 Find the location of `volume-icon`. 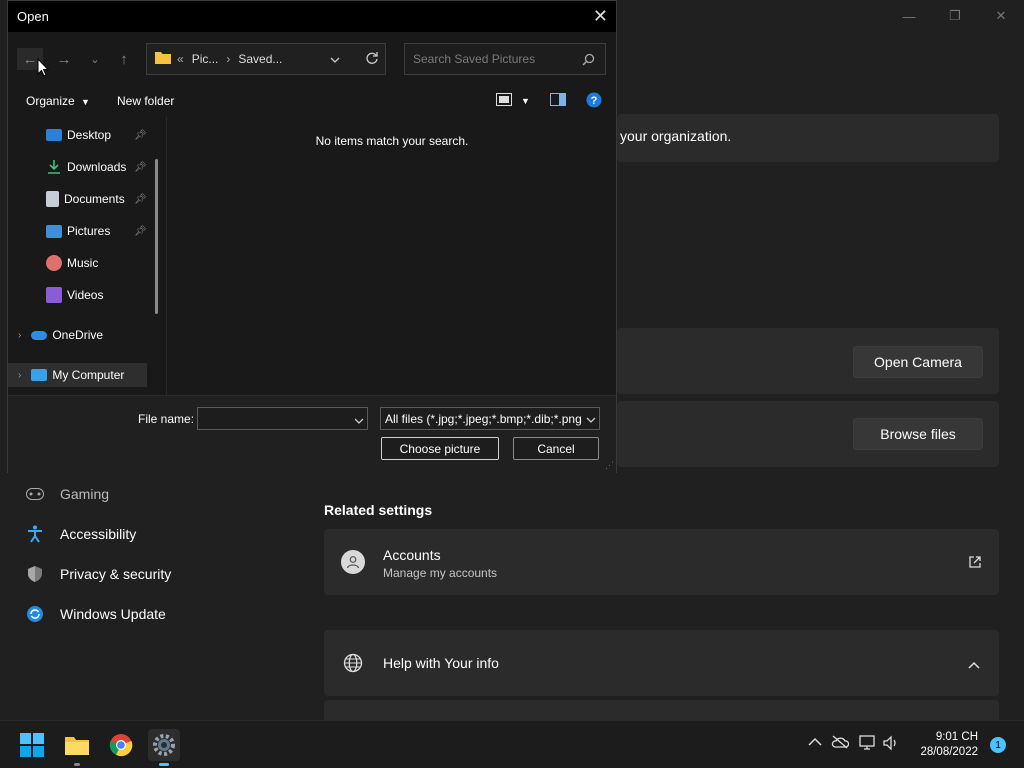

volume-icon is located at coordinates (891, 744).